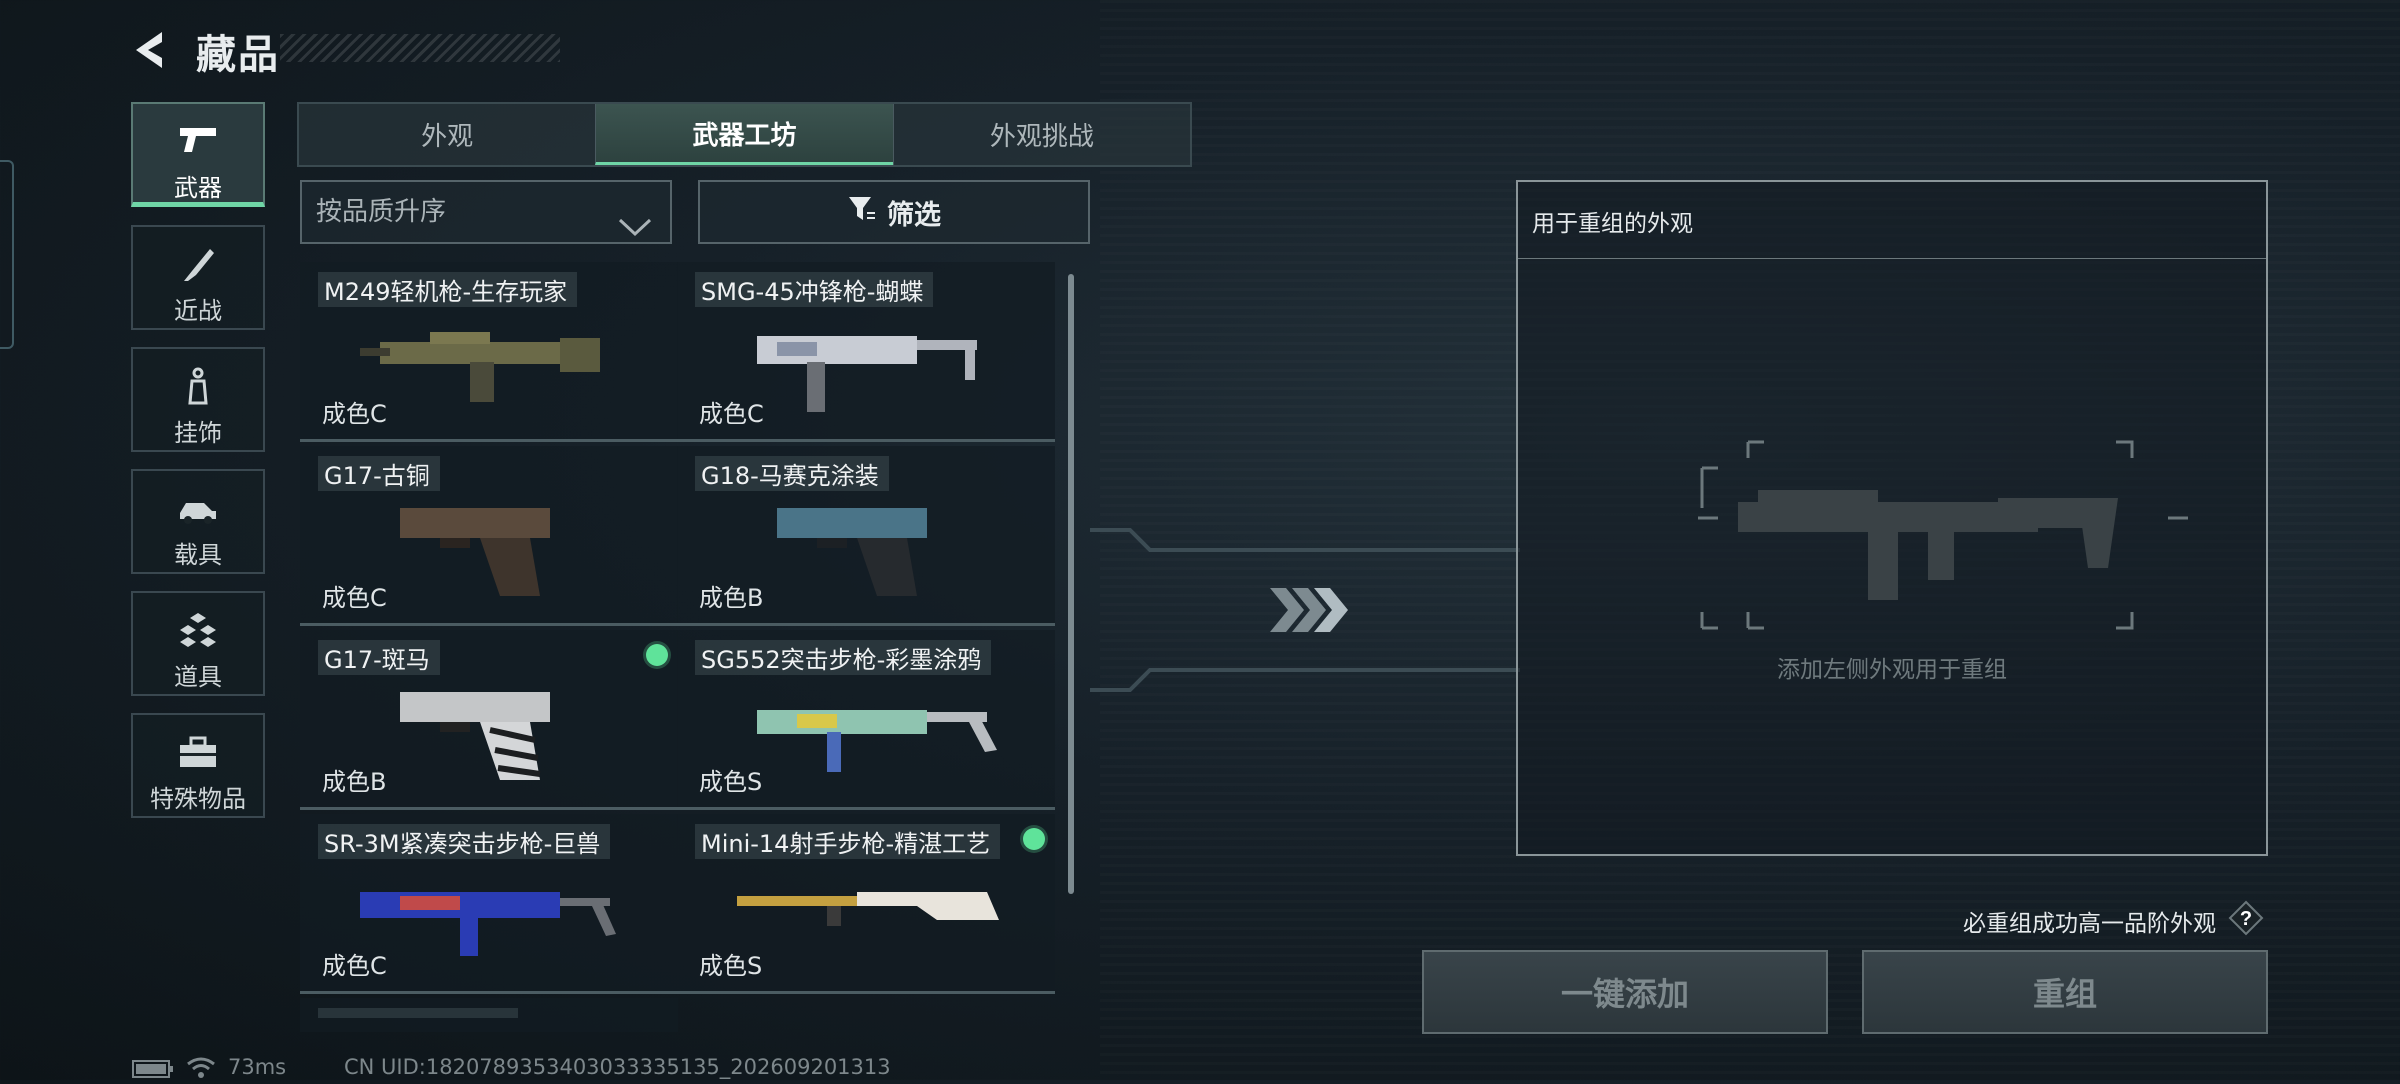 The height and width of the screenshot is (1084, 2400). I want to click on sidebar-item-label: 特殊物品, so click(198, 799).